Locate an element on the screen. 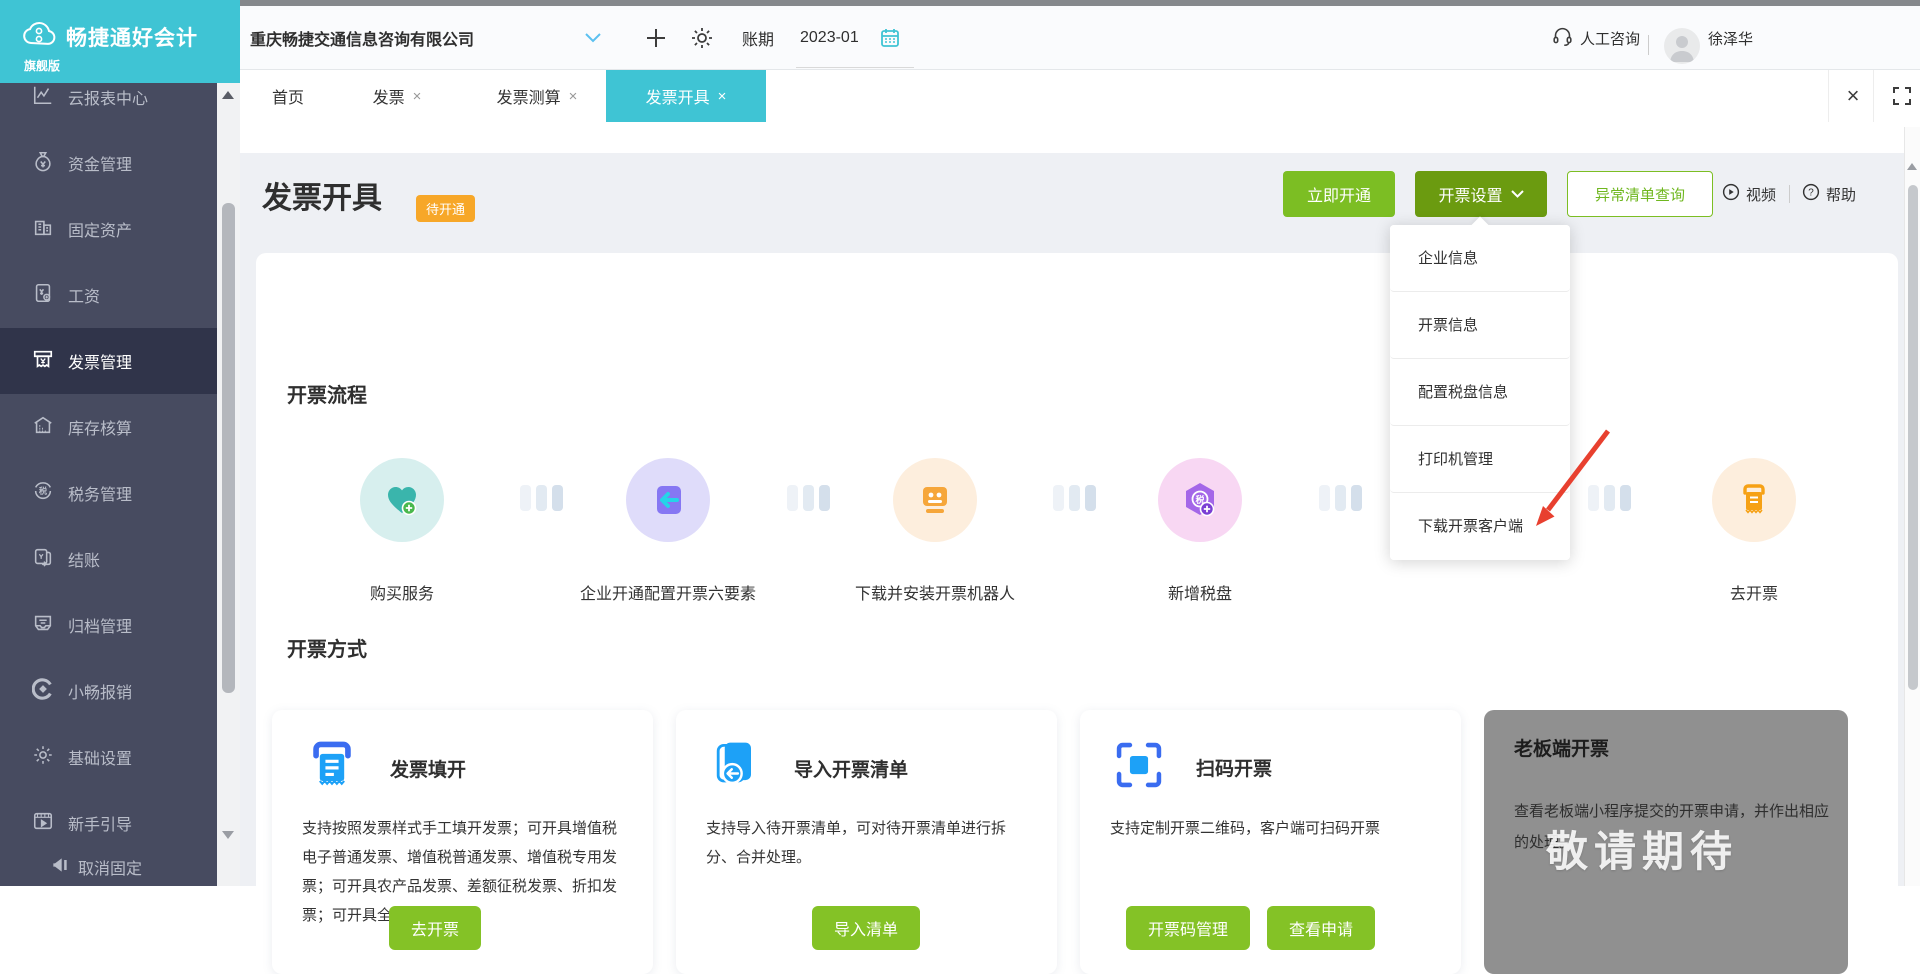 The image size is (1920, 974). topbar-divider is located at coordinates (1648, 45).